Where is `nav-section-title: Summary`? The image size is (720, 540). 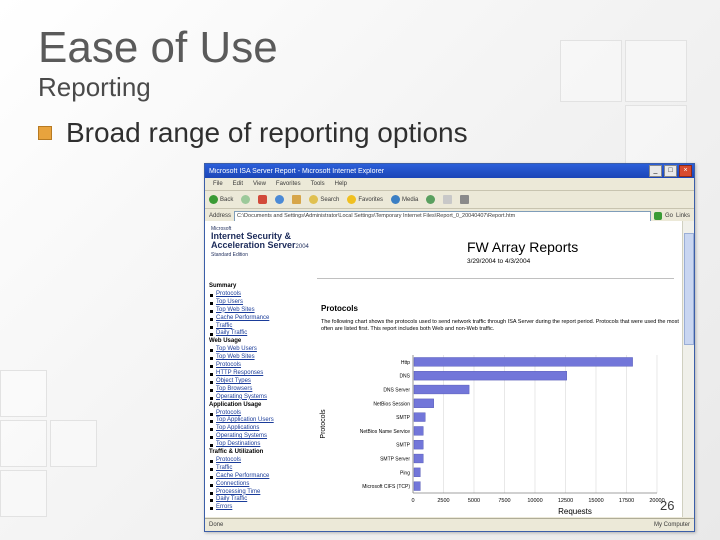 nav-section-title: Summary is located at coordinates (223, 286).